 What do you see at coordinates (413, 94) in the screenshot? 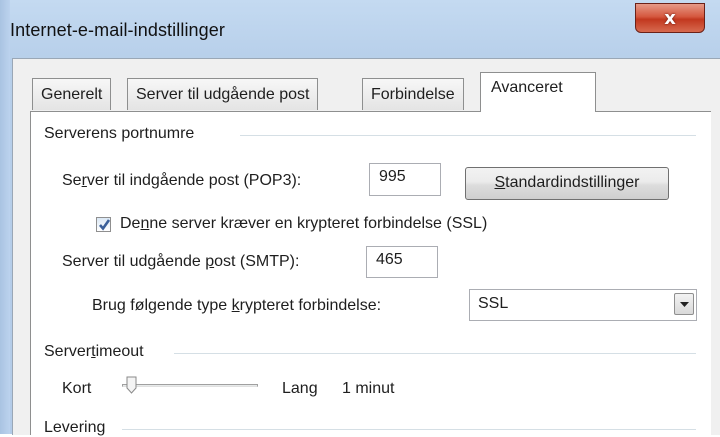
I see `tab-forbindelse: Forbindelse` at bounding box center [413, 94].